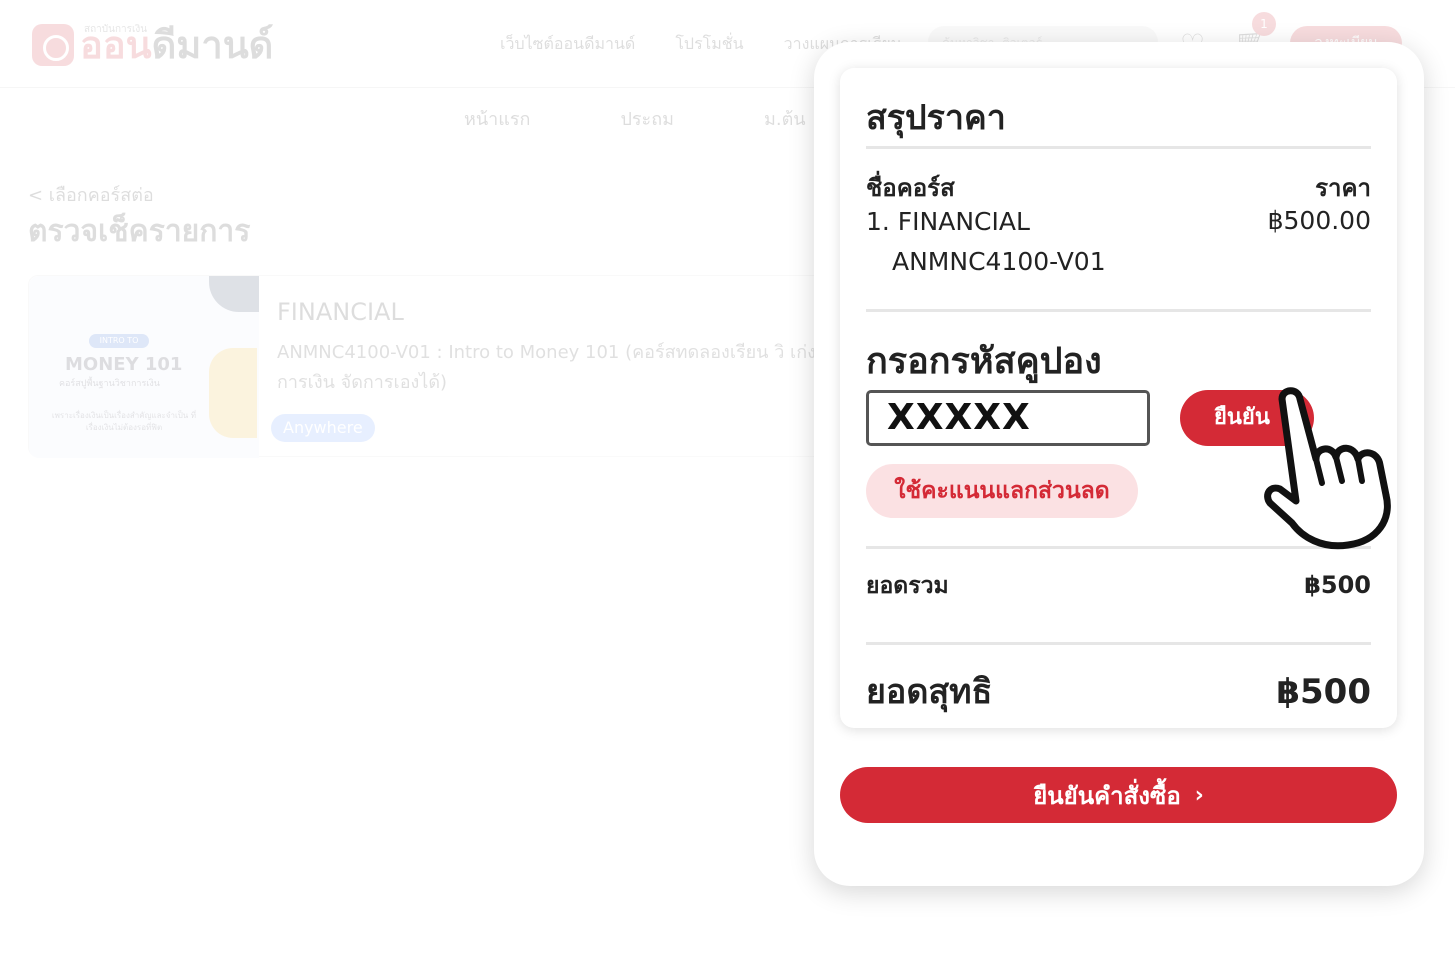  Describe the element at coordinates (936, 118) in the screenshot. I see `summary-title: สรุปราคา` at that location.